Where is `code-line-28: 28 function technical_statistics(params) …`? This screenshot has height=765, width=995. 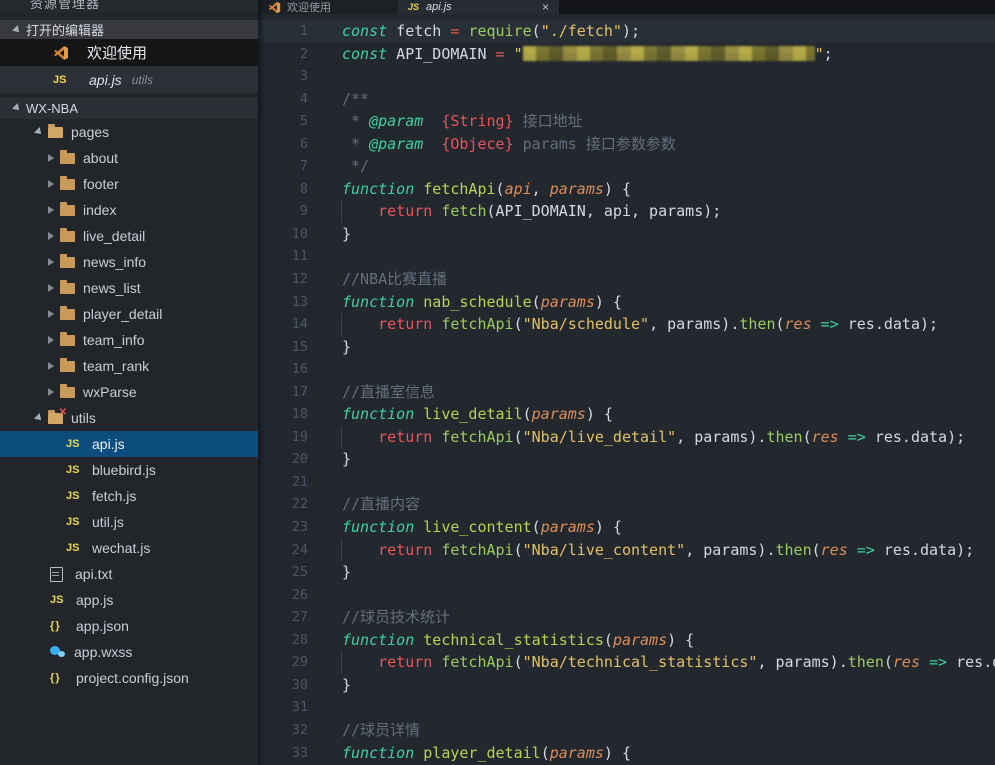
code-line-28: 28 function technical_statistics(params) … is located at coordinates (626, 640).